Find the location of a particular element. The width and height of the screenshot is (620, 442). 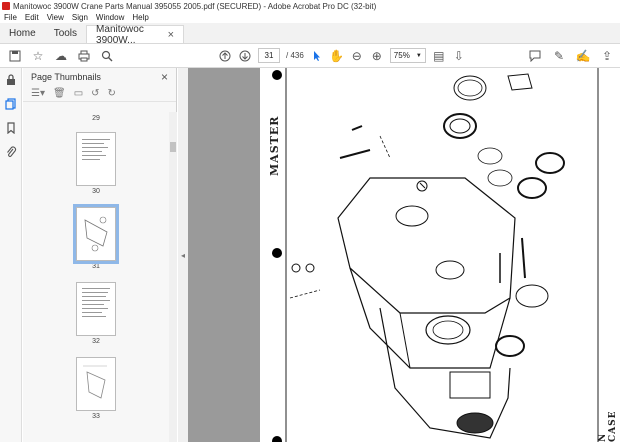

menu-file: File is located at coordinates (10, 17).